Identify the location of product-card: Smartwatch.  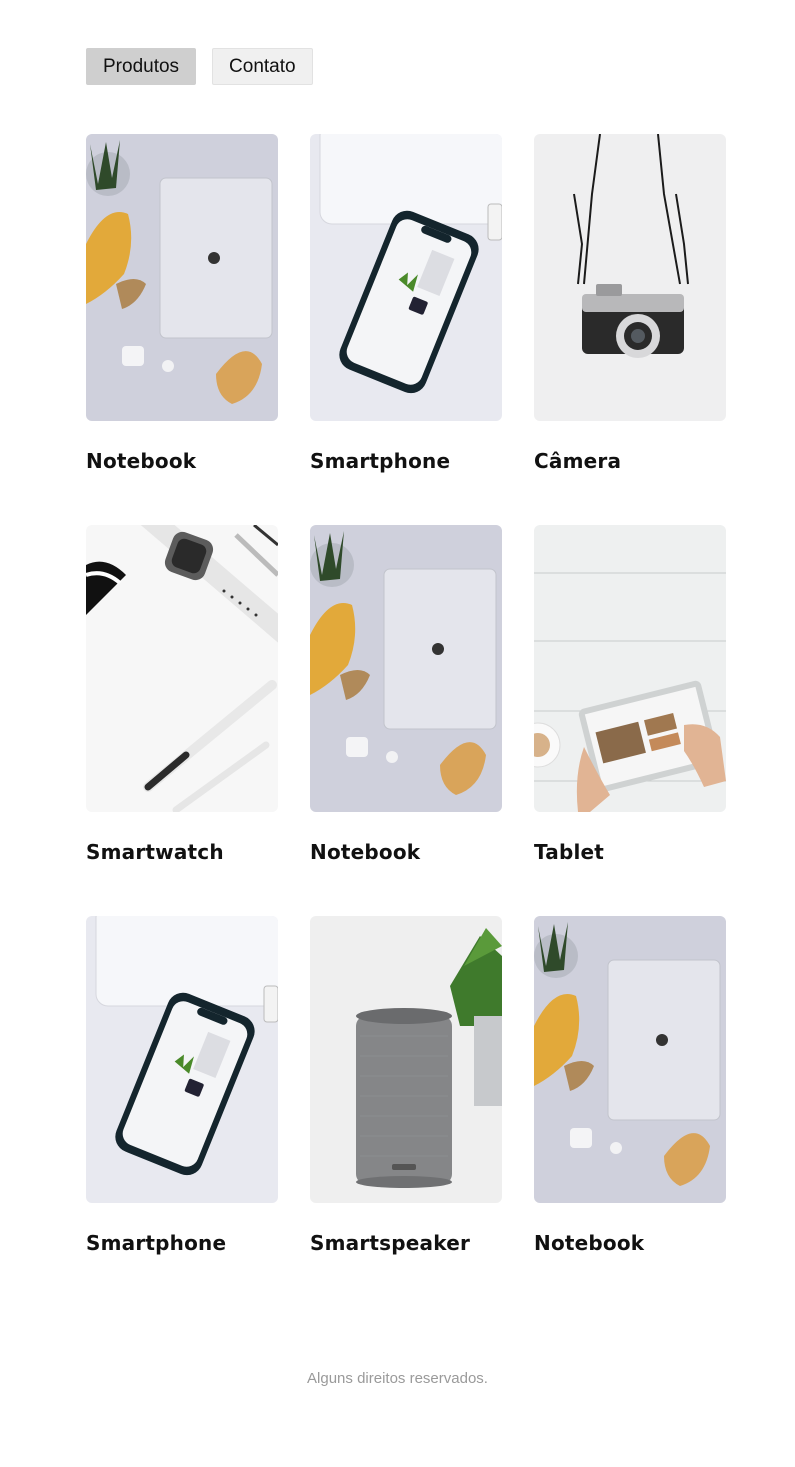
(182, 720).